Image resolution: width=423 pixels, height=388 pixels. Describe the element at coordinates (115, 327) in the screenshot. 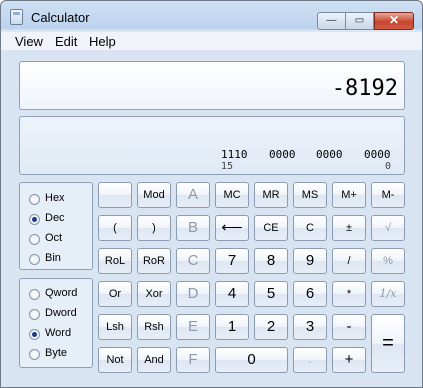

I see `left-shift-key: Lsh` at that location.